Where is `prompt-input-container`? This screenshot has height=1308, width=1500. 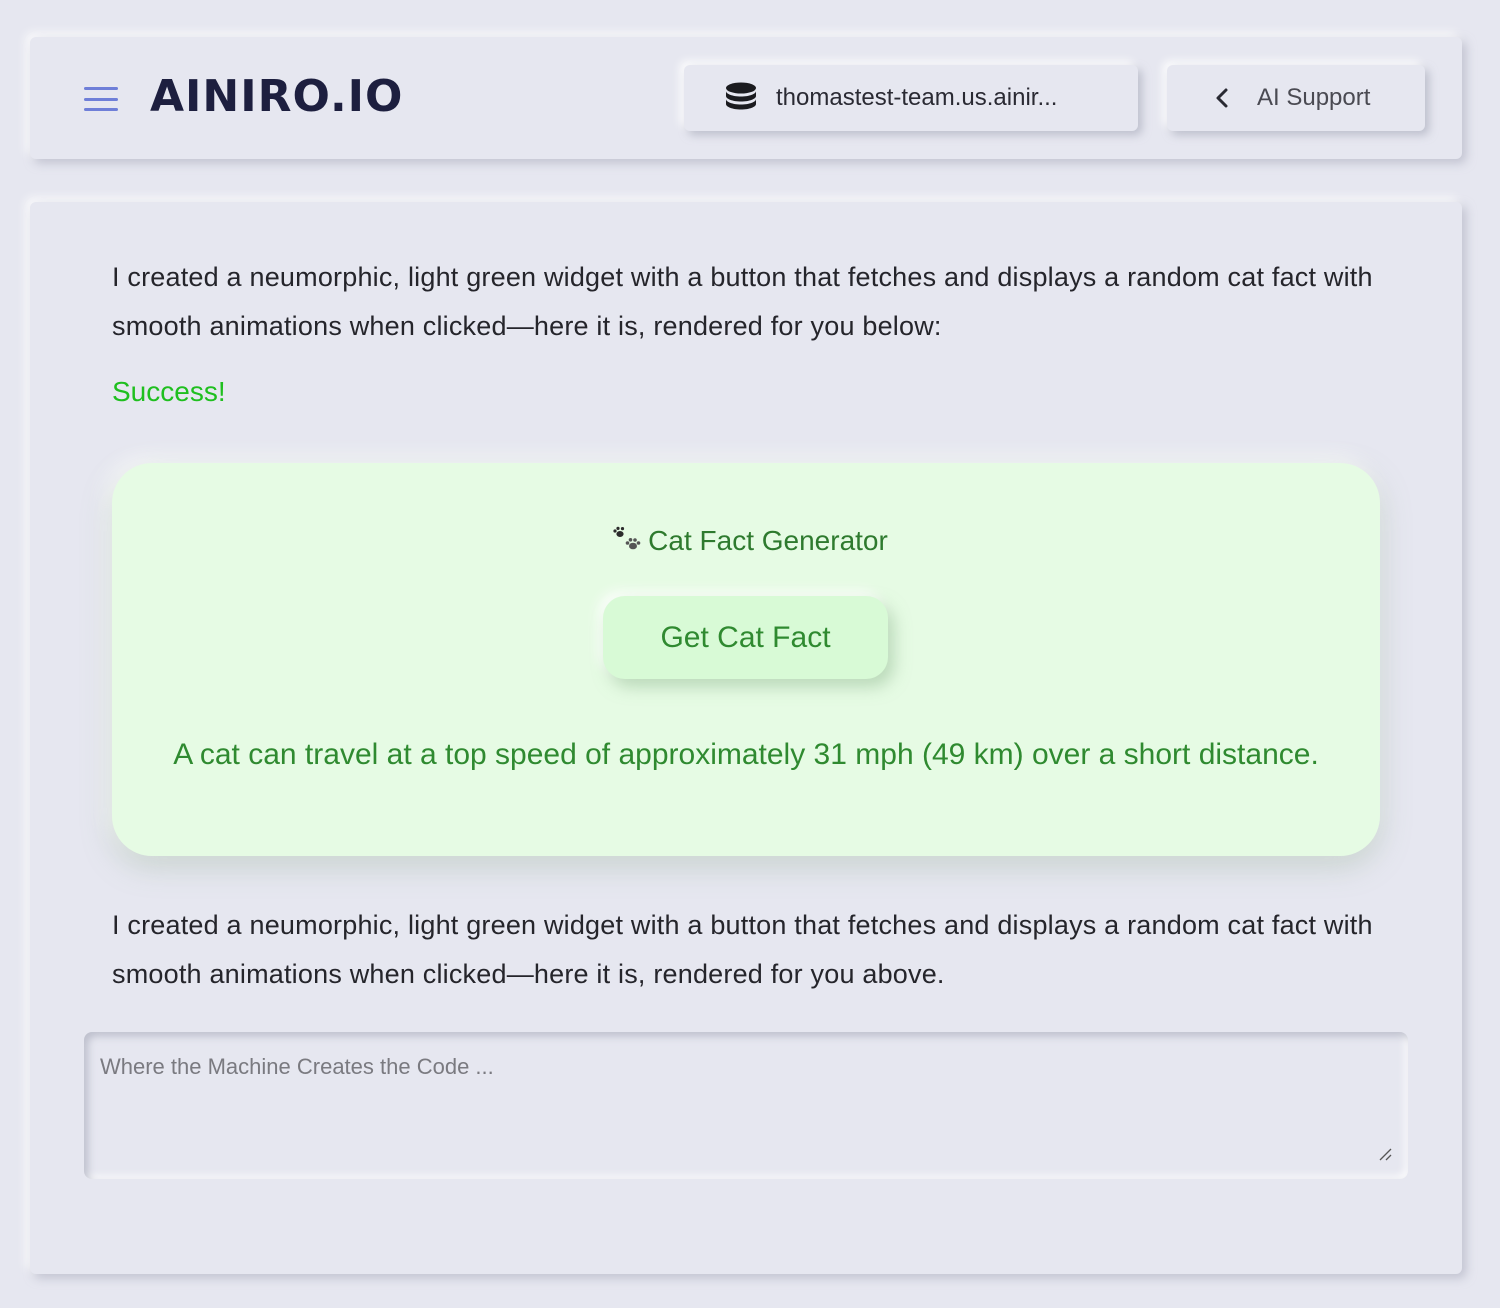
prompt-input-container is located at coordinates (746, 1105).